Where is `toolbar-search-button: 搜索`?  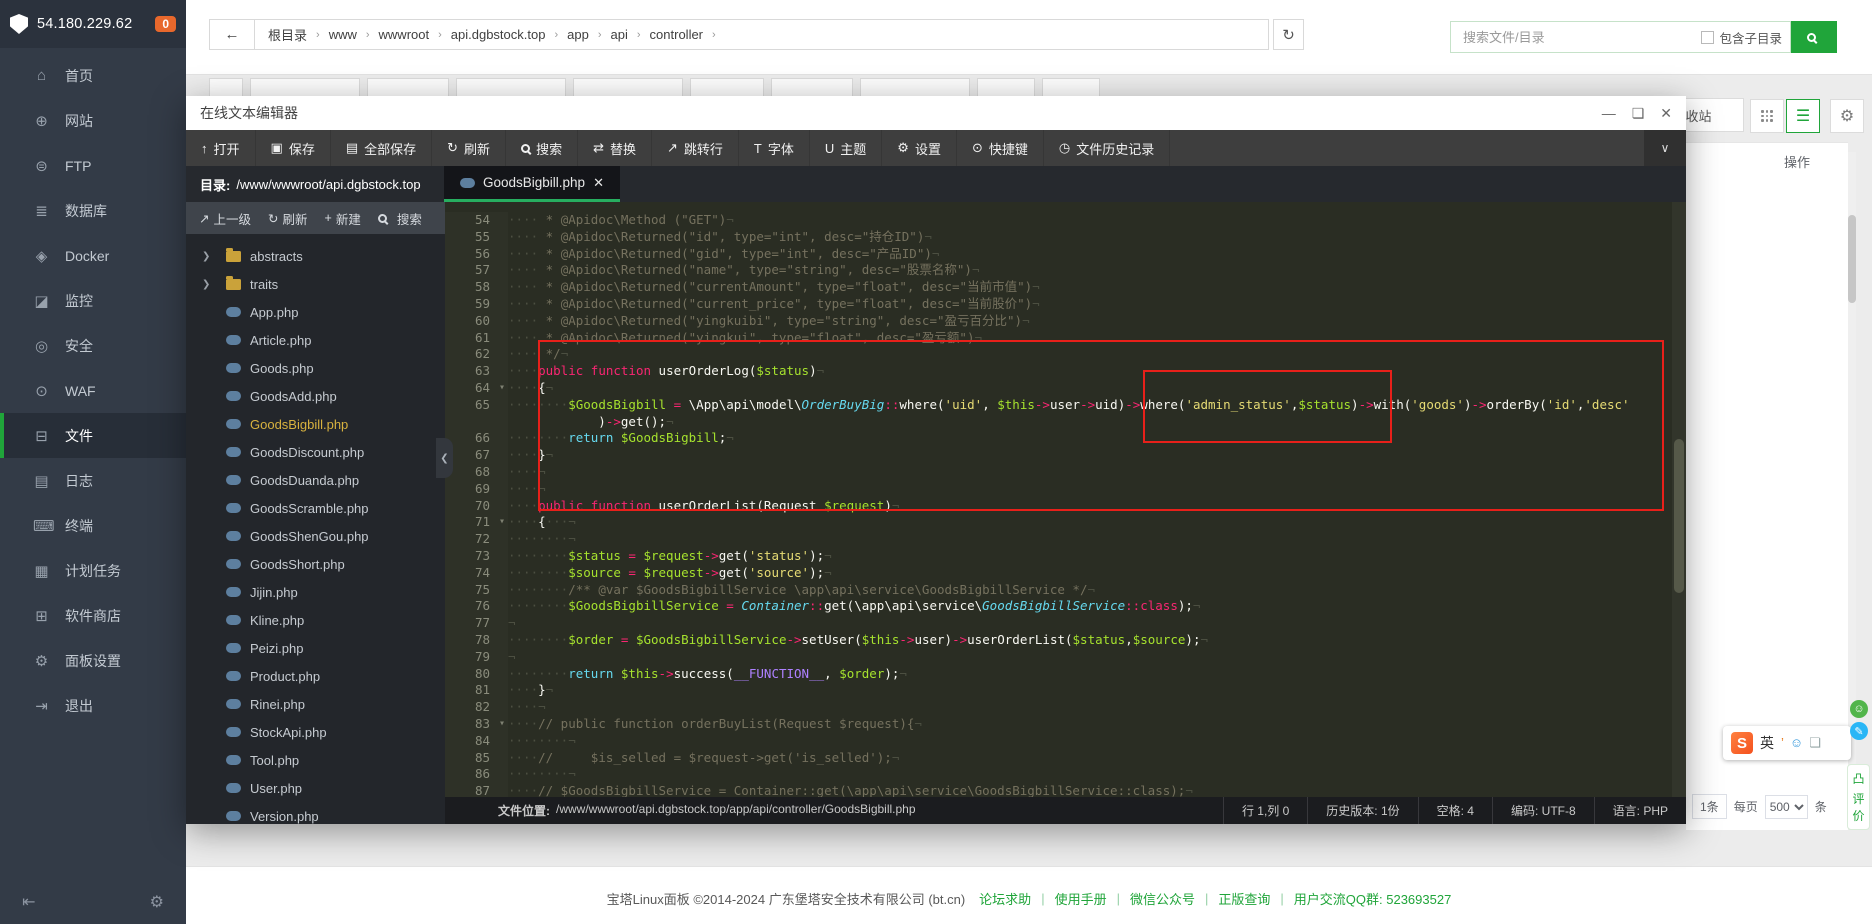
toolbar-search-button: 搜索 is located at coordinates (542, 148).